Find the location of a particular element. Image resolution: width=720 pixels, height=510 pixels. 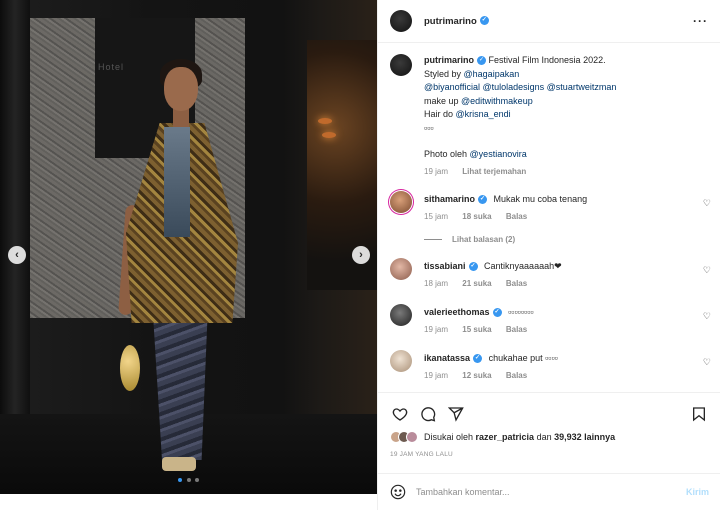

likes-count: 39,932 lainnya is located at coordinates (584, 437).